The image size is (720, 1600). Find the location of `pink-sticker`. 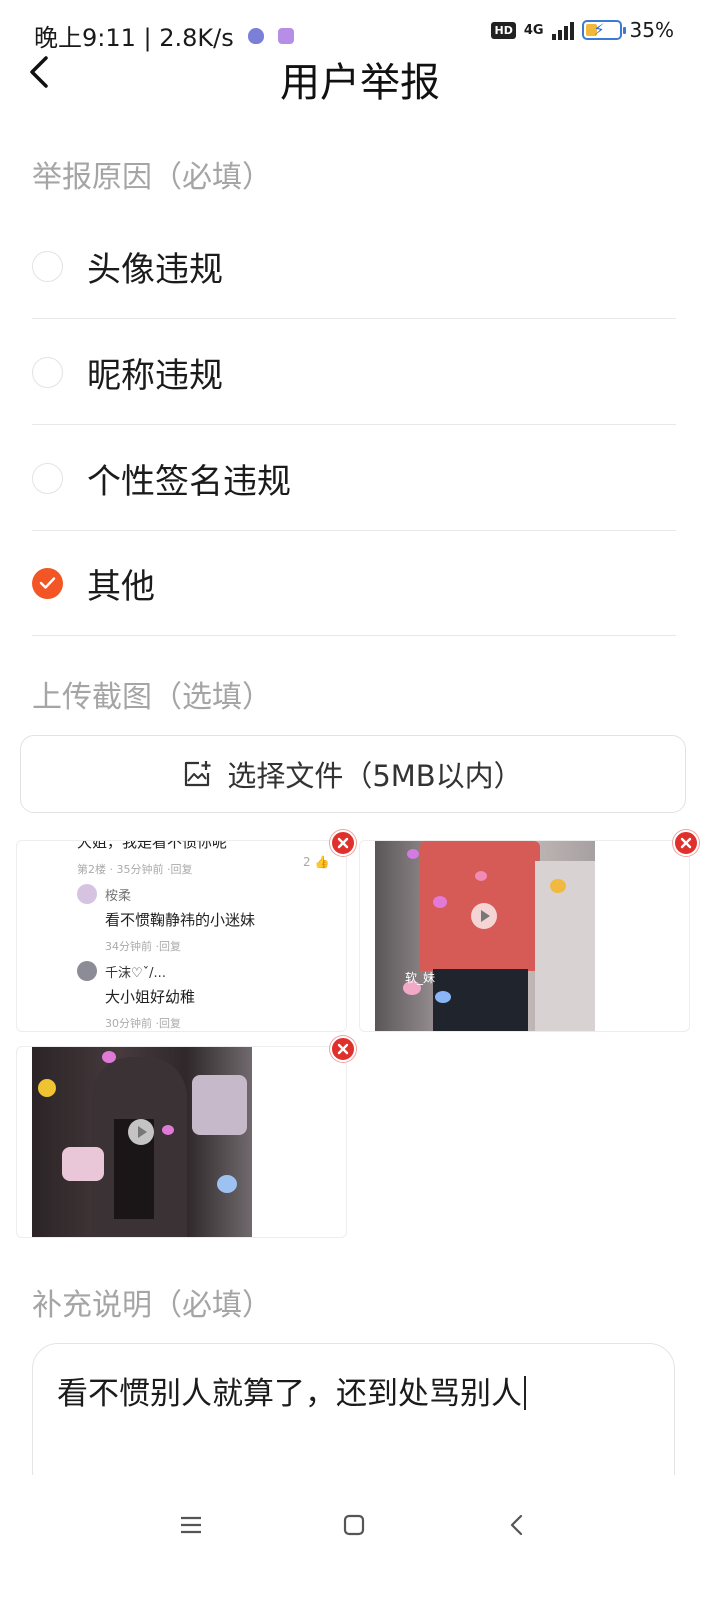

pink-sticker is located at coordinates (83, 1164).